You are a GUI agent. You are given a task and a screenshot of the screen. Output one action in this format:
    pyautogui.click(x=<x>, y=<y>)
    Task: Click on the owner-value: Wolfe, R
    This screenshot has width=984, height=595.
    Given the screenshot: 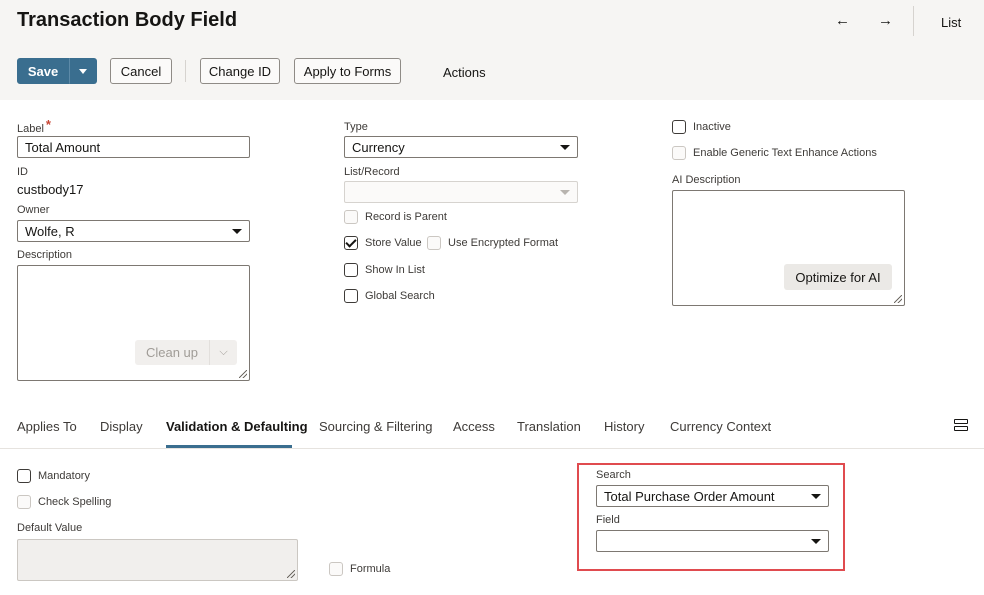 What is the action you would take?
    pyautogui.click(x=50, y=231)
    